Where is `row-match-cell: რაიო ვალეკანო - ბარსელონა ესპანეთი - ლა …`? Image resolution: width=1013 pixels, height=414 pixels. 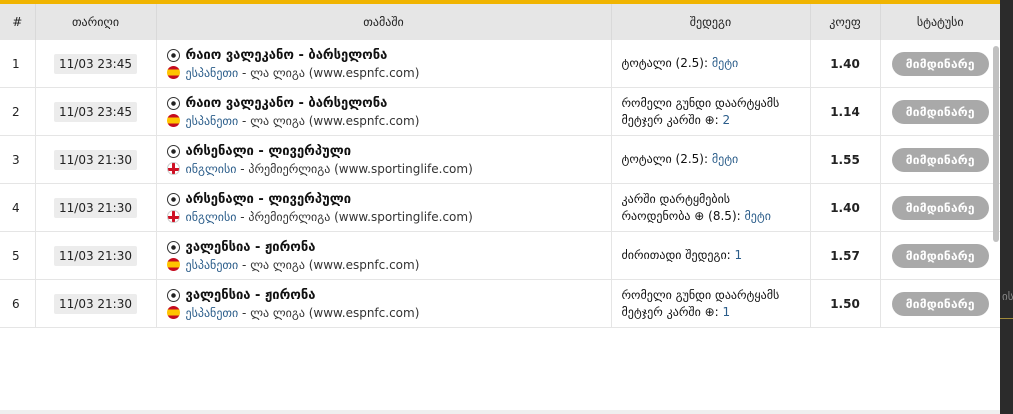 row-match-cell: რაიო ვალეკანო - ბარსელონა ესპანეთი - ლა … is located at coordinates (384, 64).